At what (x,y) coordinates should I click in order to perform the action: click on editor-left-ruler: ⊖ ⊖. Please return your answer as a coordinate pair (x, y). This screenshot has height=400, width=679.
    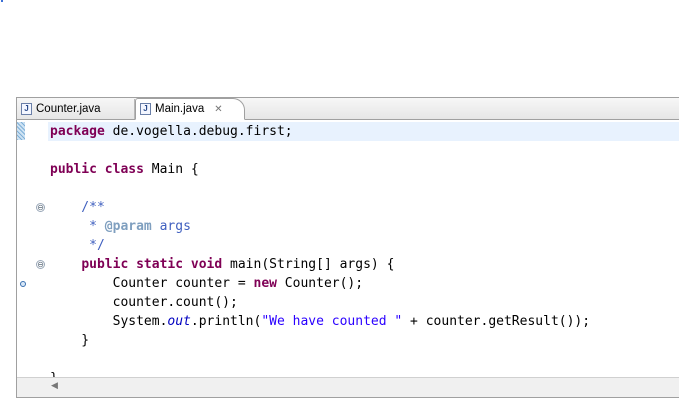
    Looking at the image, I should click on (32, 249).